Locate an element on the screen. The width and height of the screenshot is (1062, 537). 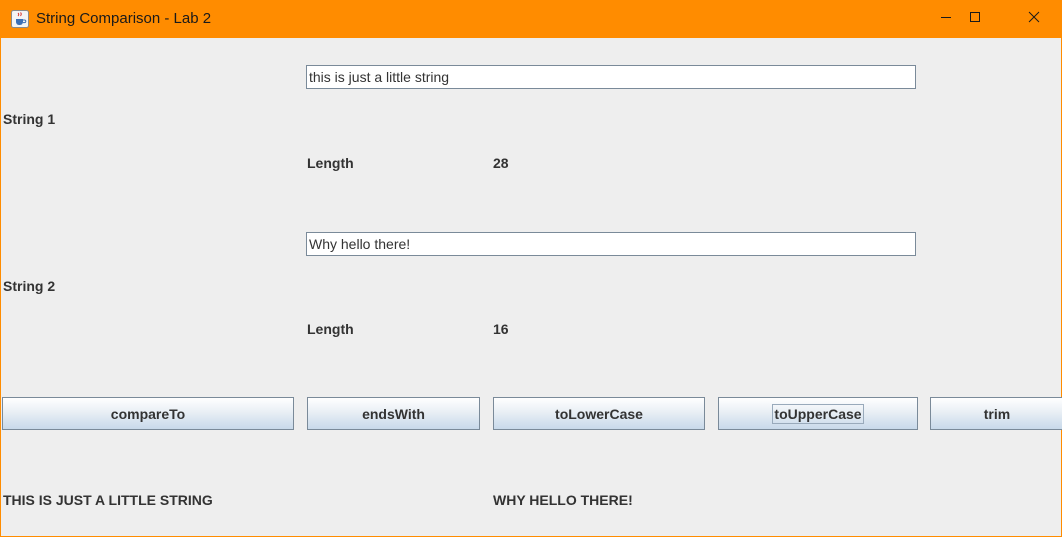
ends-with-button: endsWith is located at coordinates (393, 413).